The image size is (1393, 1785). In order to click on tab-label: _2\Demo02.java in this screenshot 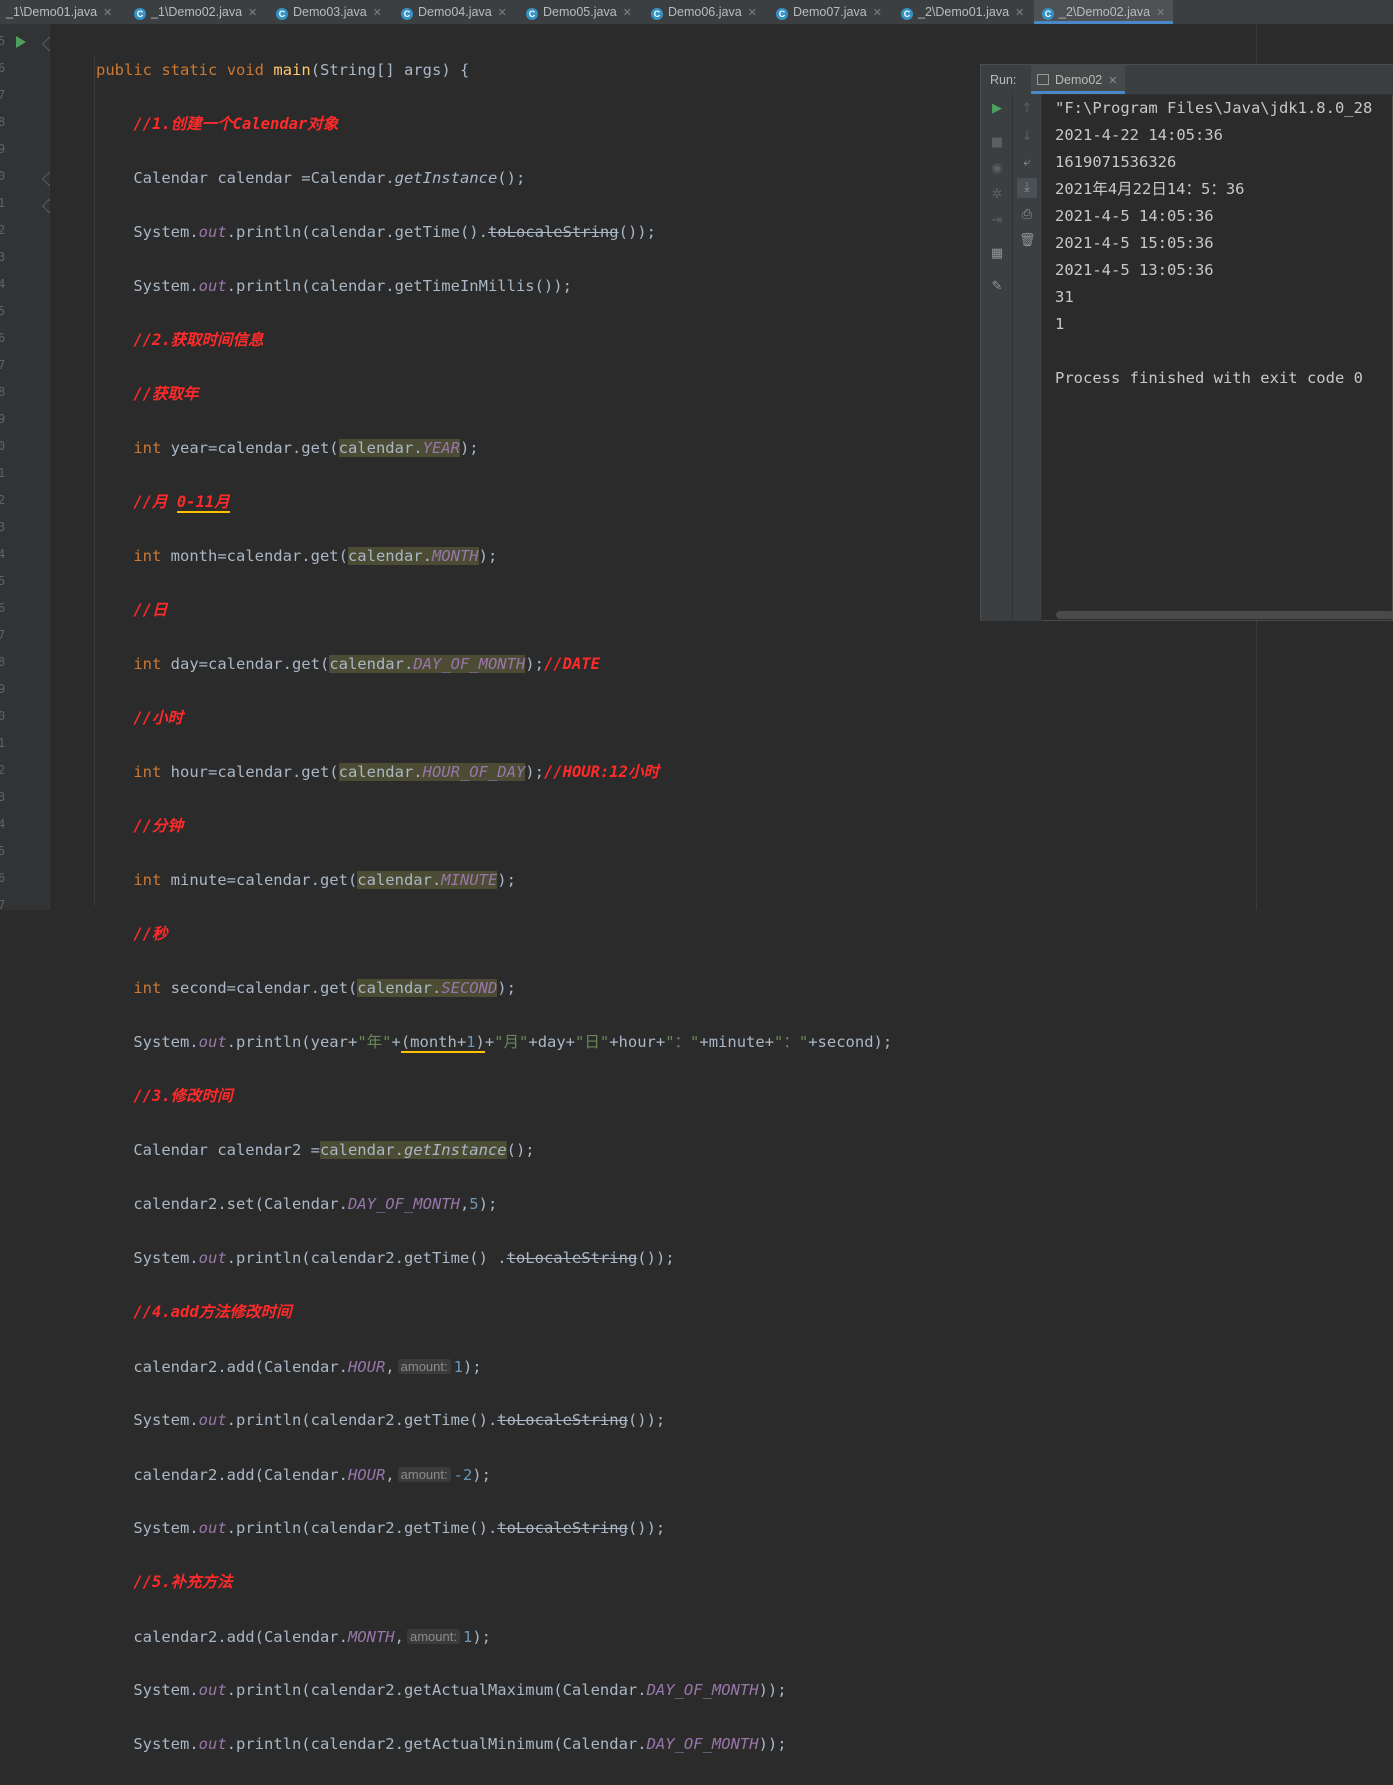, I will do `click(1105, 12)`.